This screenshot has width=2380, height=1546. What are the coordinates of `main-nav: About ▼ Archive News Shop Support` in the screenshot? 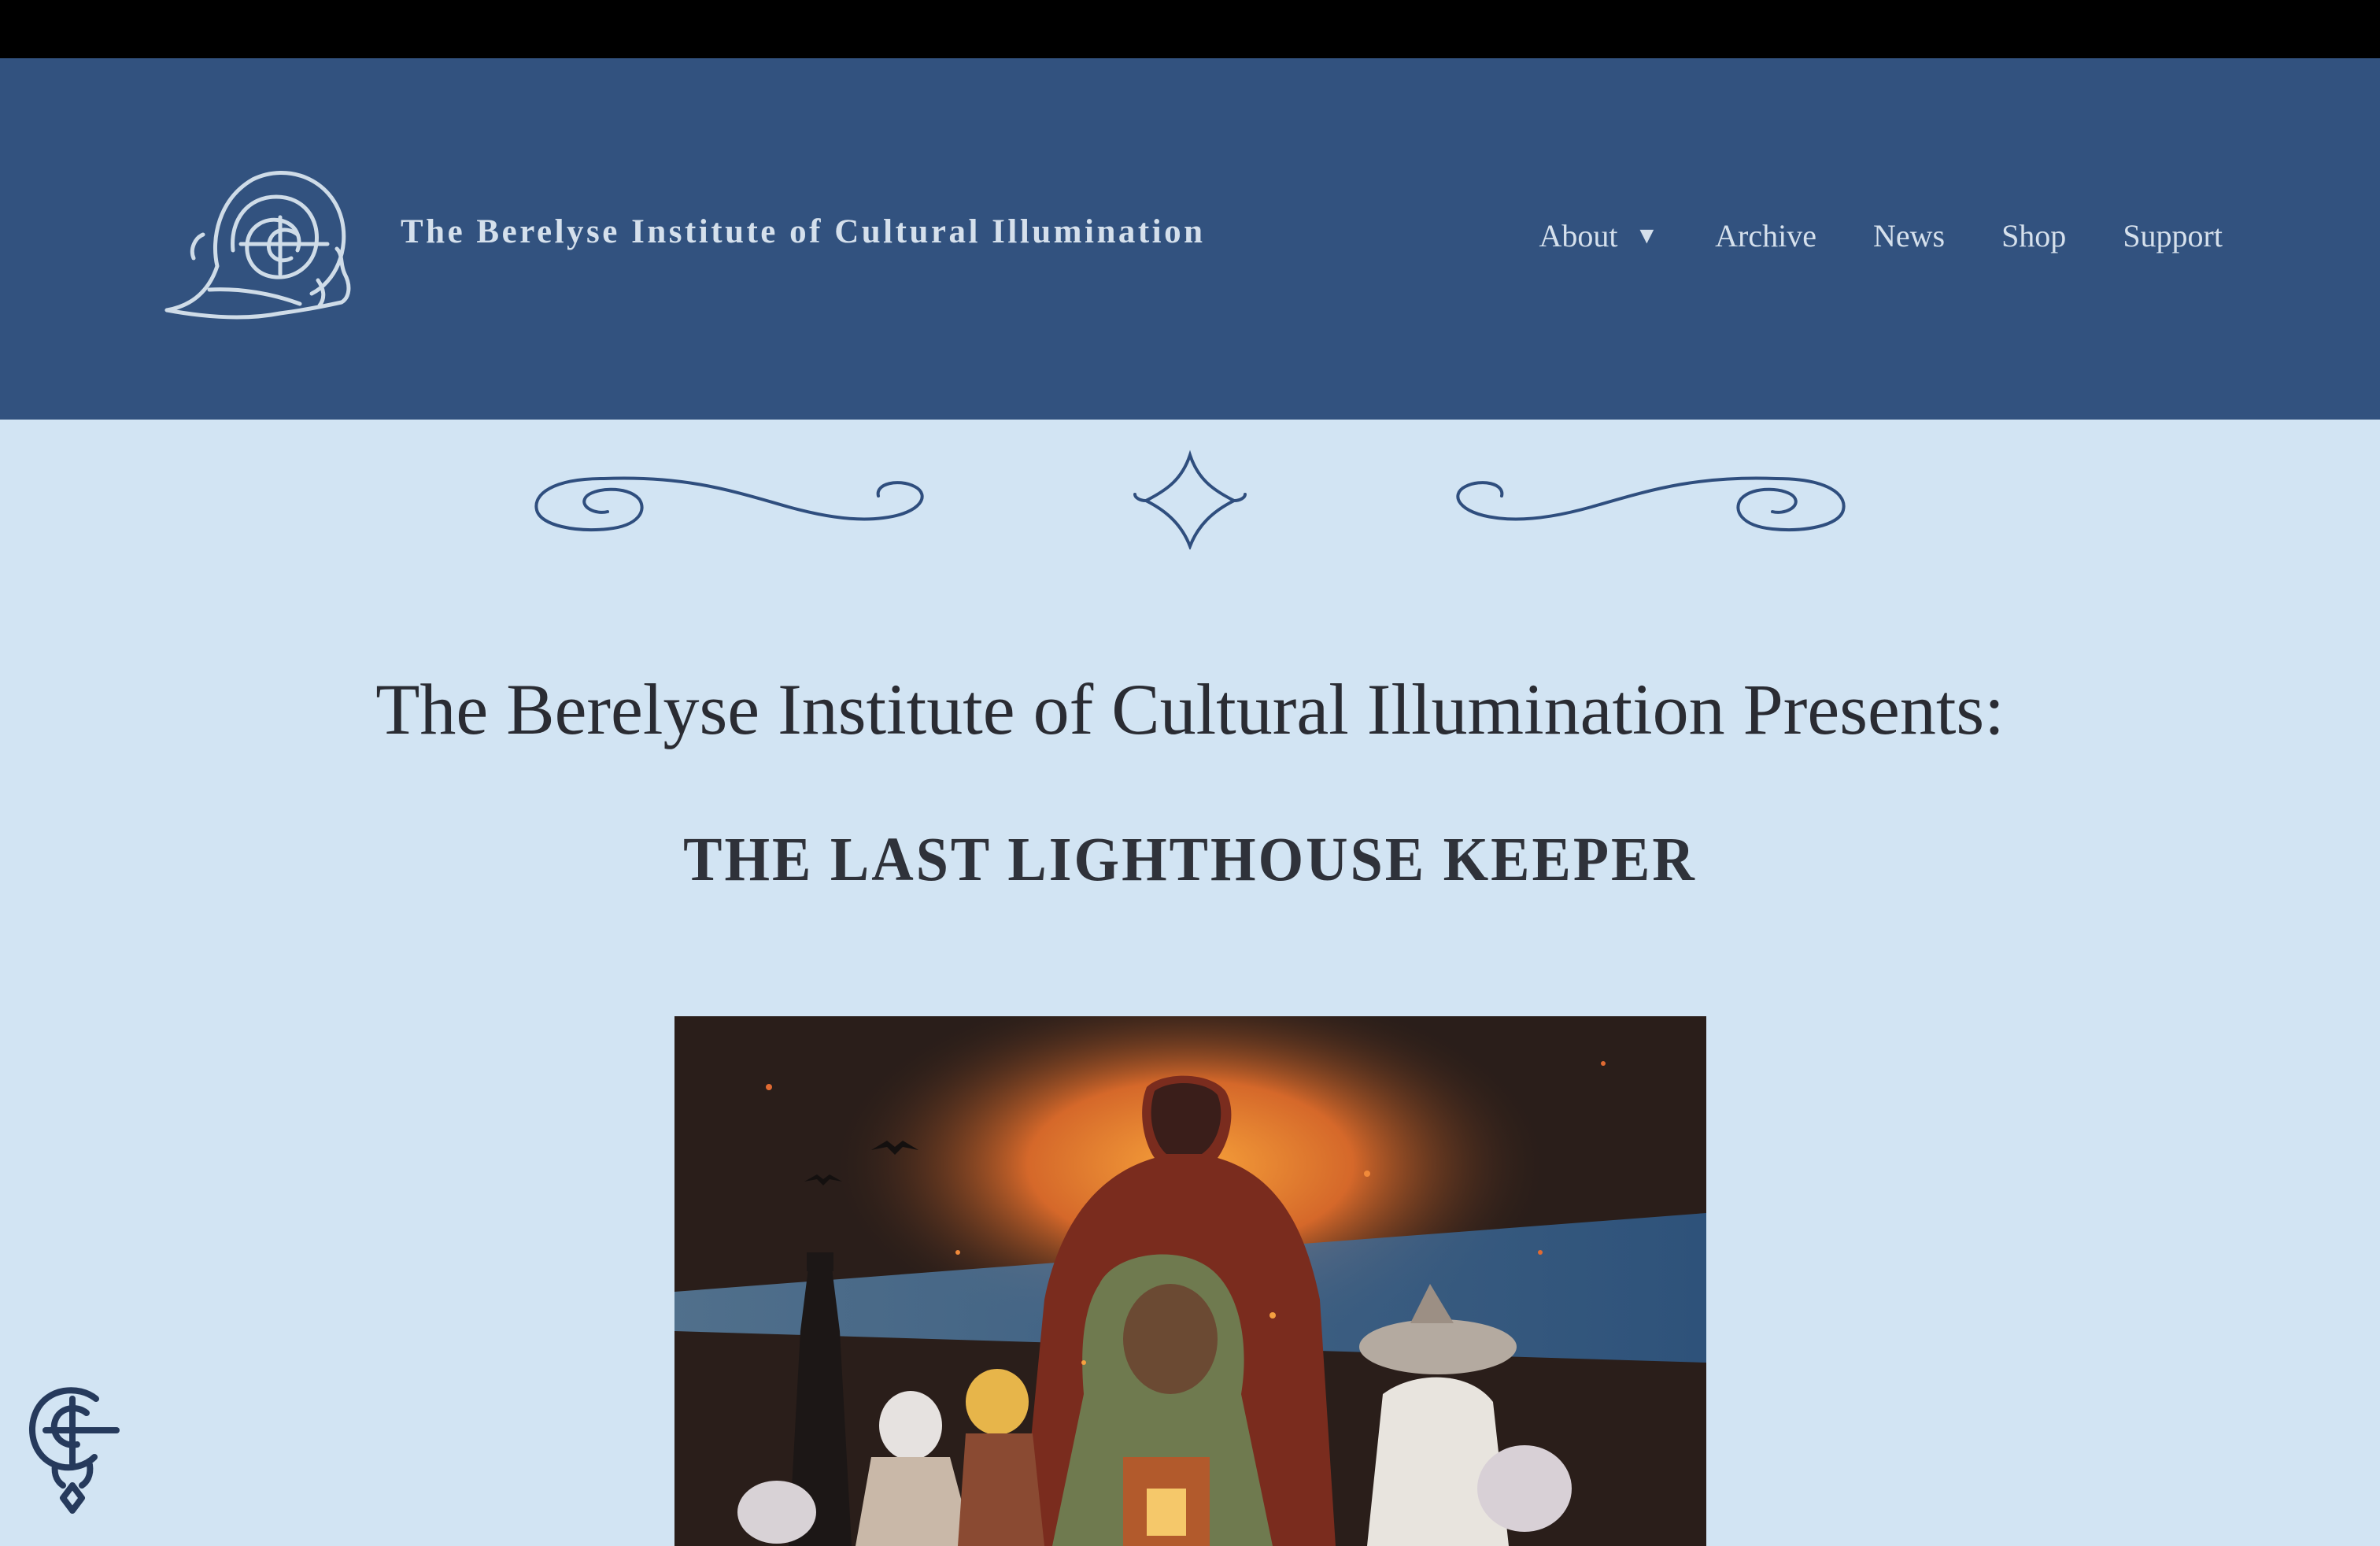 It's located at (1881, 235).